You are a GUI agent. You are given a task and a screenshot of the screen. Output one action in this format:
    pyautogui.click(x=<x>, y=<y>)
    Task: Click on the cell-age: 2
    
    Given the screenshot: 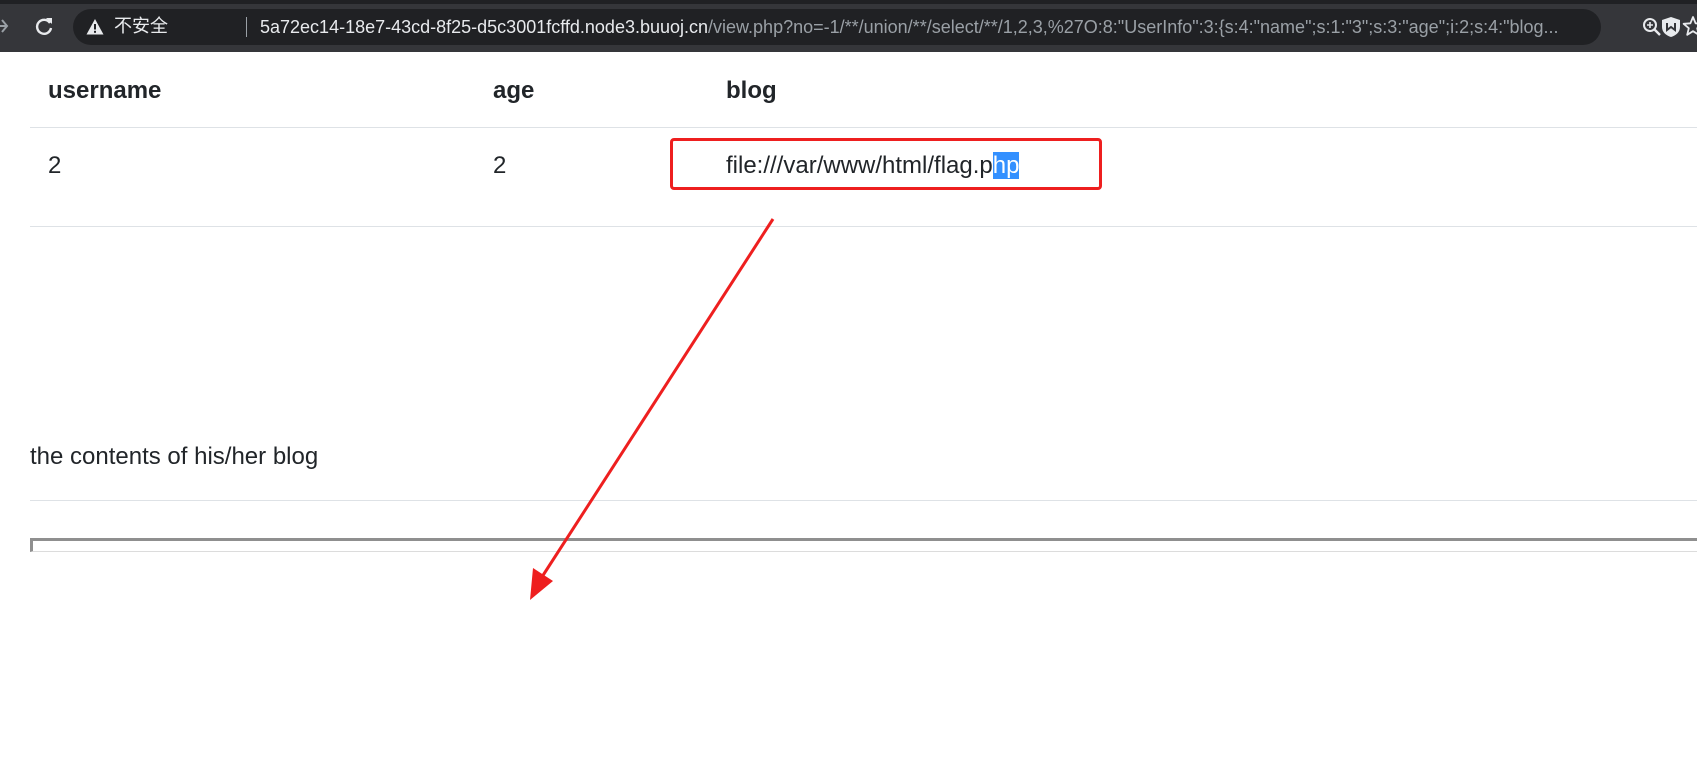 What is the action you would take?
    pyautogui.click(x=500, y=165)
    